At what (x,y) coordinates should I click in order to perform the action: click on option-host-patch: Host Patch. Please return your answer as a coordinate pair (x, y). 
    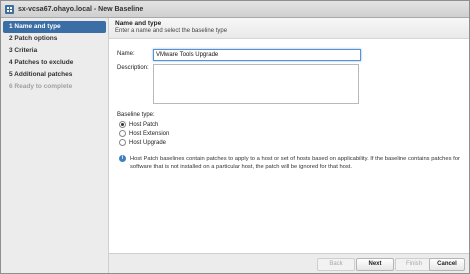
    Looking at the image, I should click on (138, 124).